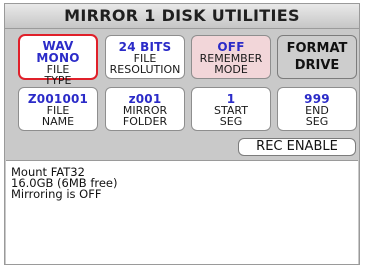 The width and height of the screenshot is (366, 267). Describe the element at coordinates (317, 57) in the screenshot. I see `format-drive-button: FORMAT DRIVE` at that location.